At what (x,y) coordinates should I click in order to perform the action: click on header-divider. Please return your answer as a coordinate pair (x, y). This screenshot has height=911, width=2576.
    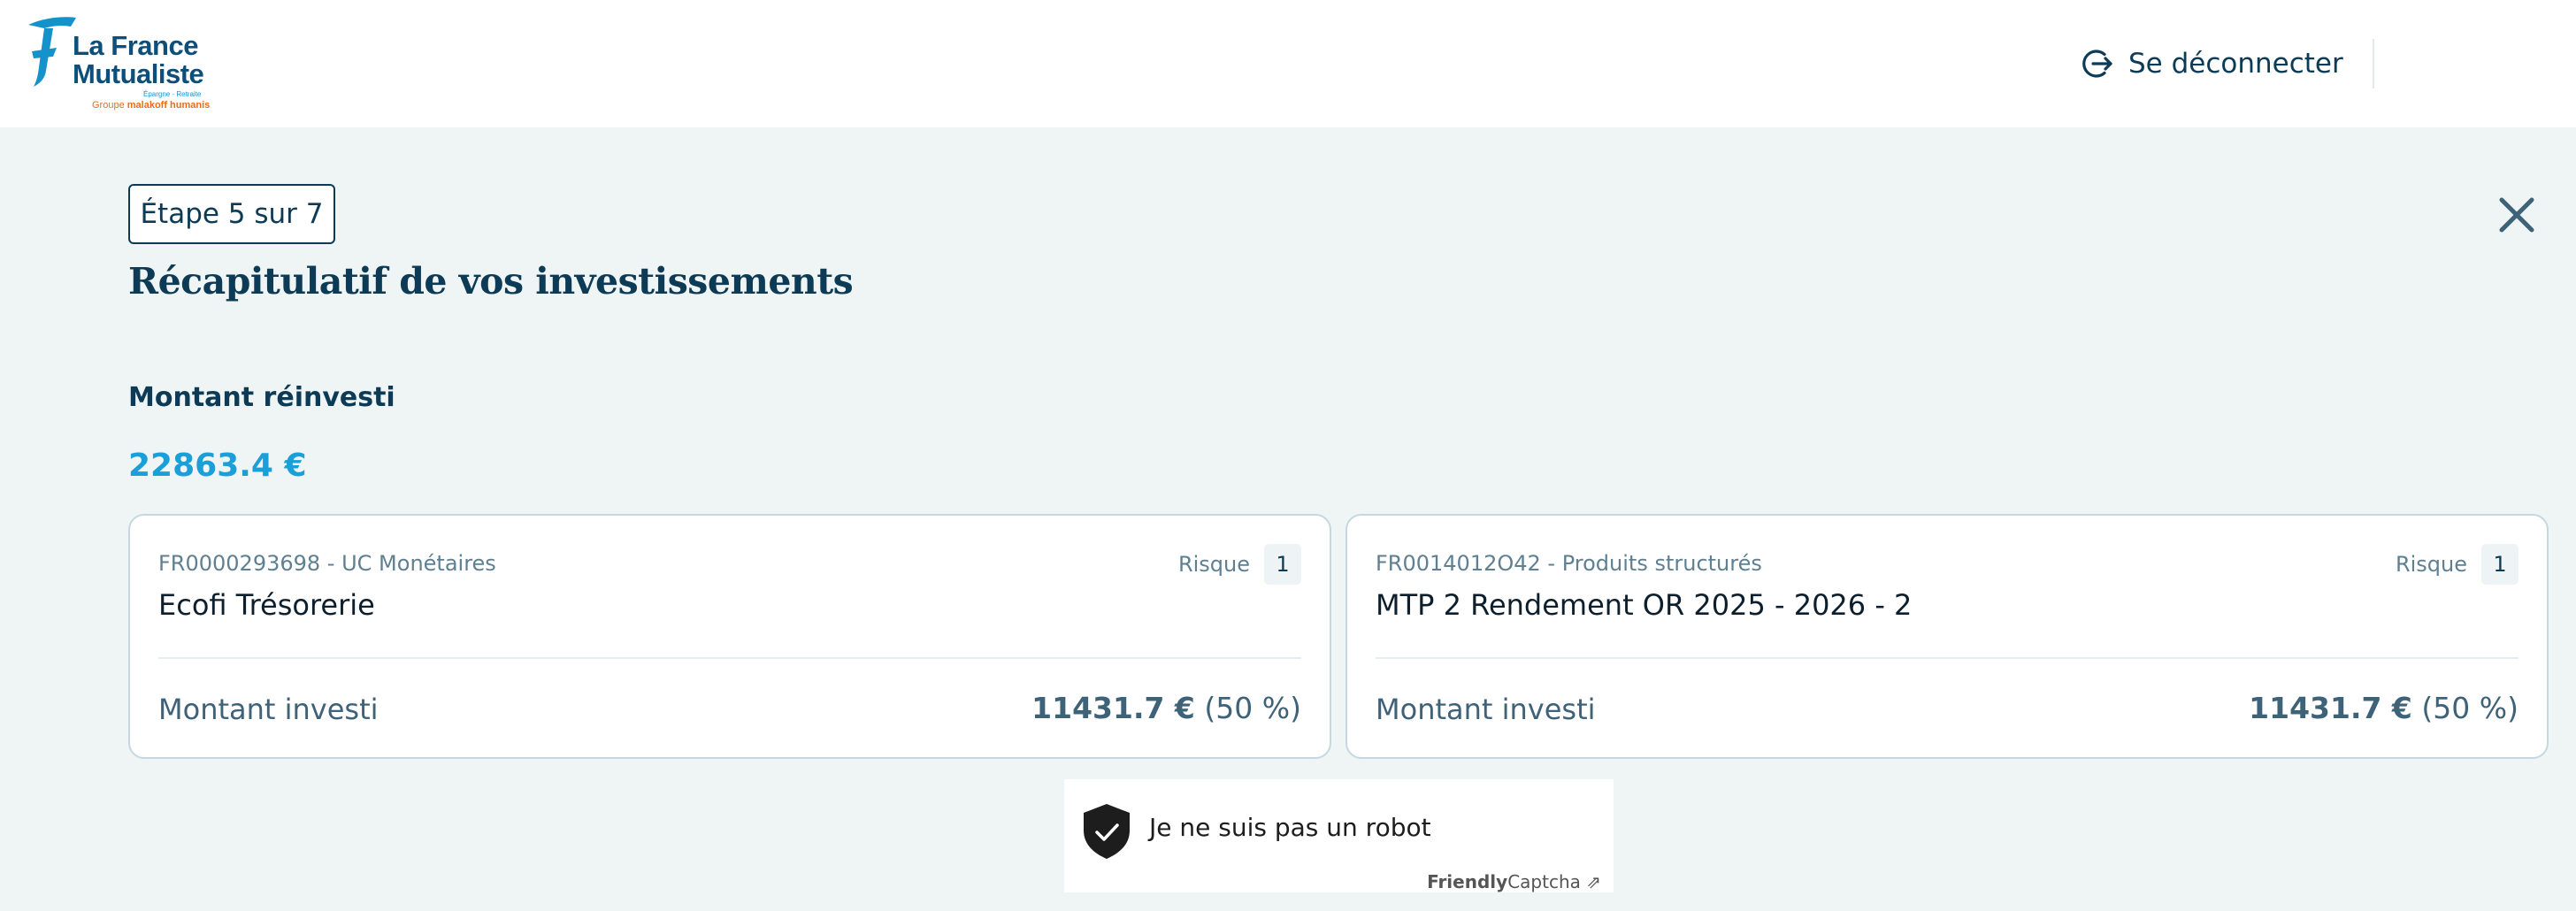
    Looking at the image, I should click on (2373, 63).